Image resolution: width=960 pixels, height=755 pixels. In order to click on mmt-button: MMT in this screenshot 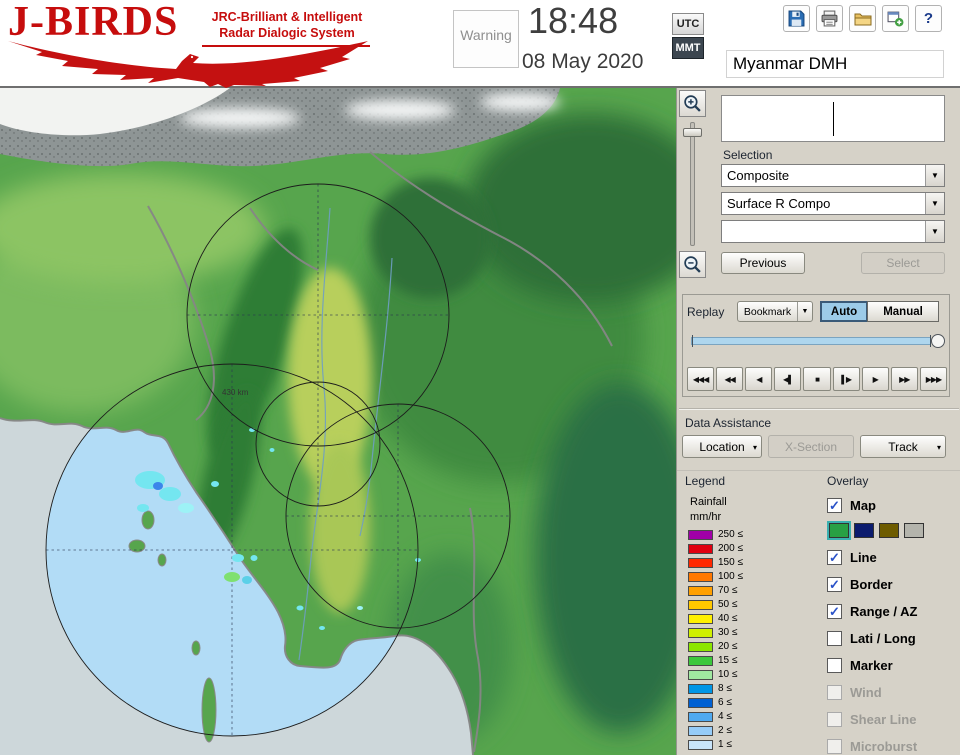, I will do `click(688, 48)`.